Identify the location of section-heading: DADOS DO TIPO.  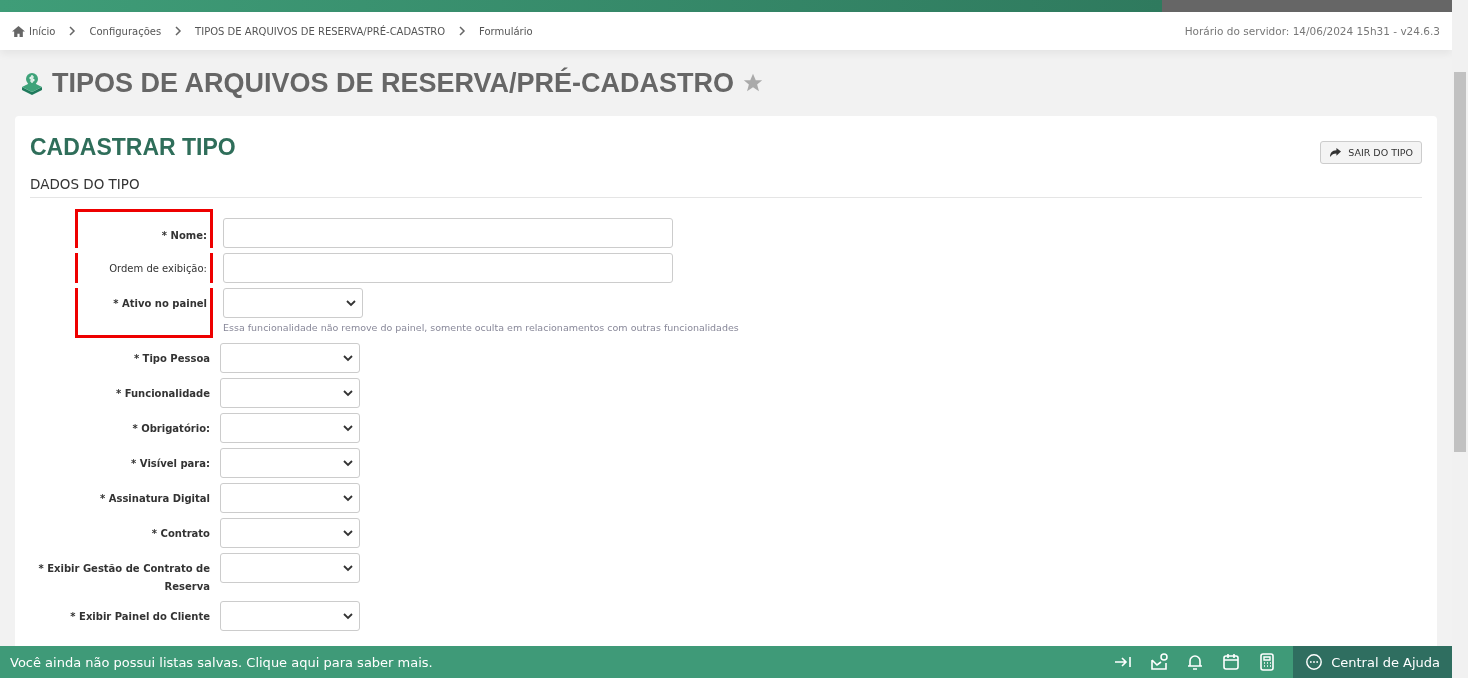
(726, 181).